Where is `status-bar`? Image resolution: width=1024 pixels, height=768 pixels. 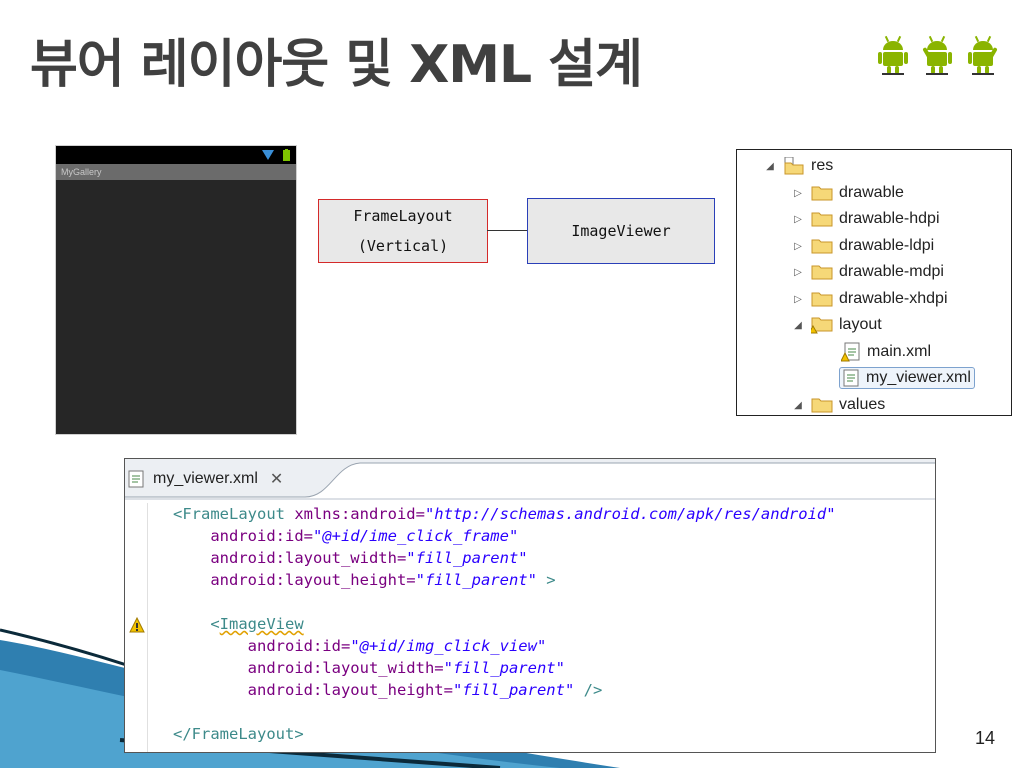
status-bar is located at coordinates (176, 155).